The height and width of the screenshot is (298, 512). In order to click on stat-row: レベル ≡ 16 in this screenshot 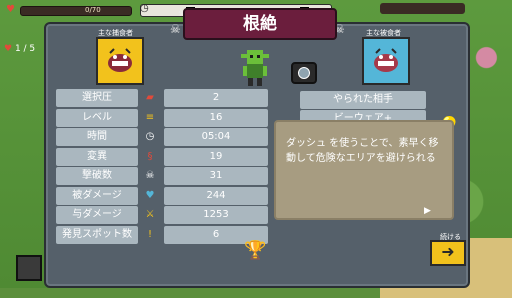, I will do `click(162, 117)`.